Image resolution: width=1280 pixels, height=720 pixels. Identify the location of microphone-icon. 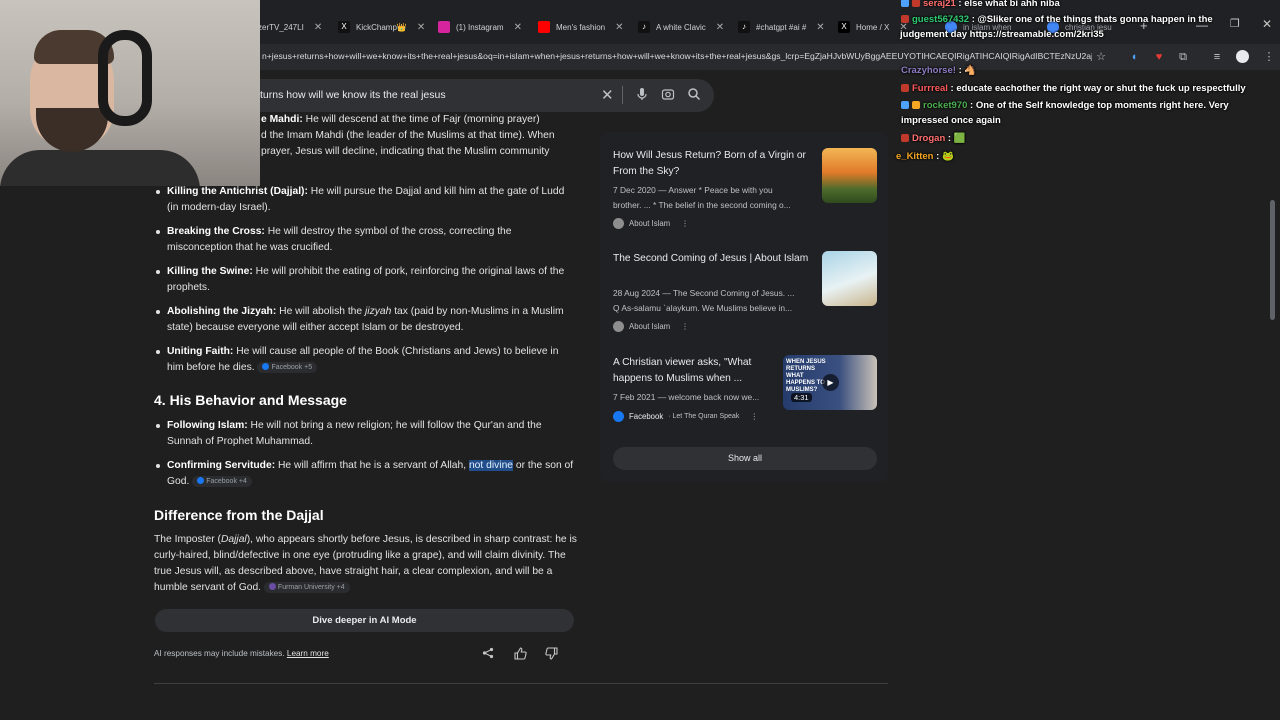
(642, 95).